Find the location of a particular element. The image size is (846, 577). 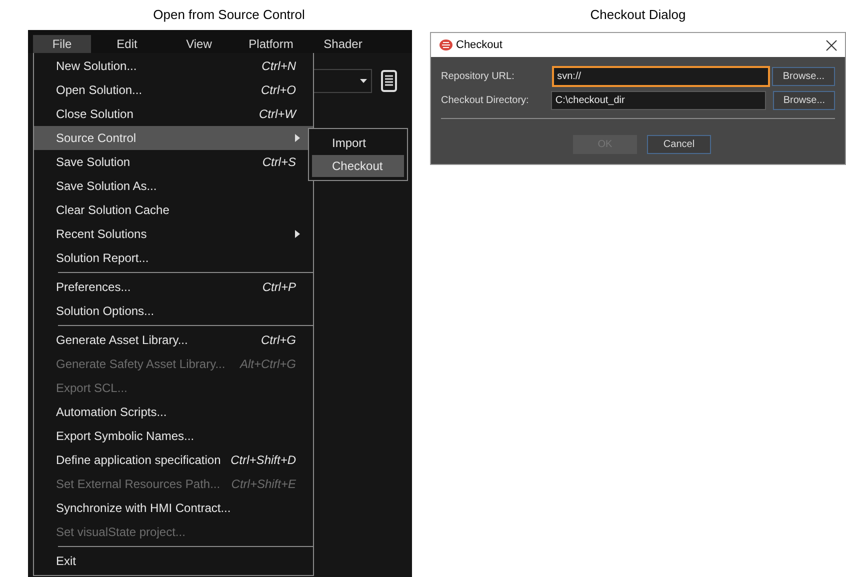

dialog-button: Cancel is located at coordinates (679, 144).